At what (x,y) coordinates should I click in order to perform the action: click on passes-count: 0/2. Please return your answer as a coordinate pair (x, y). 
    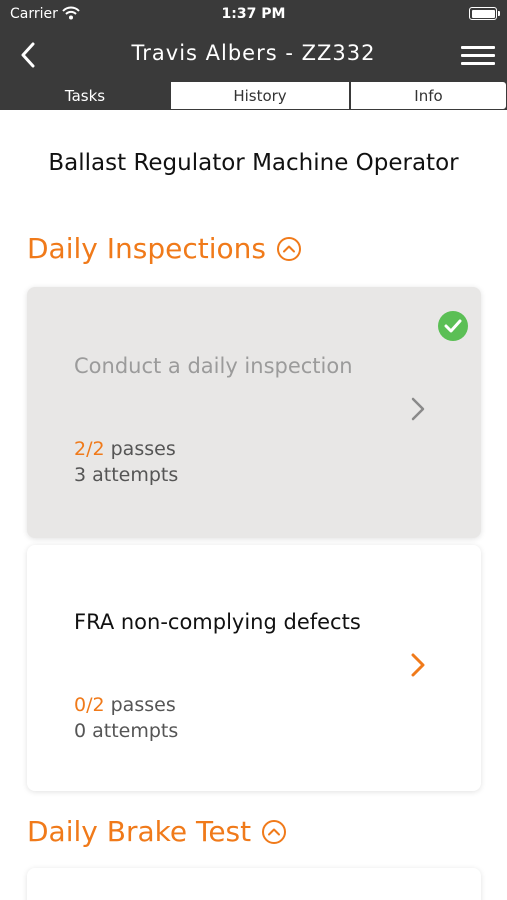
    Looking at the image, I should click on (89, 705).